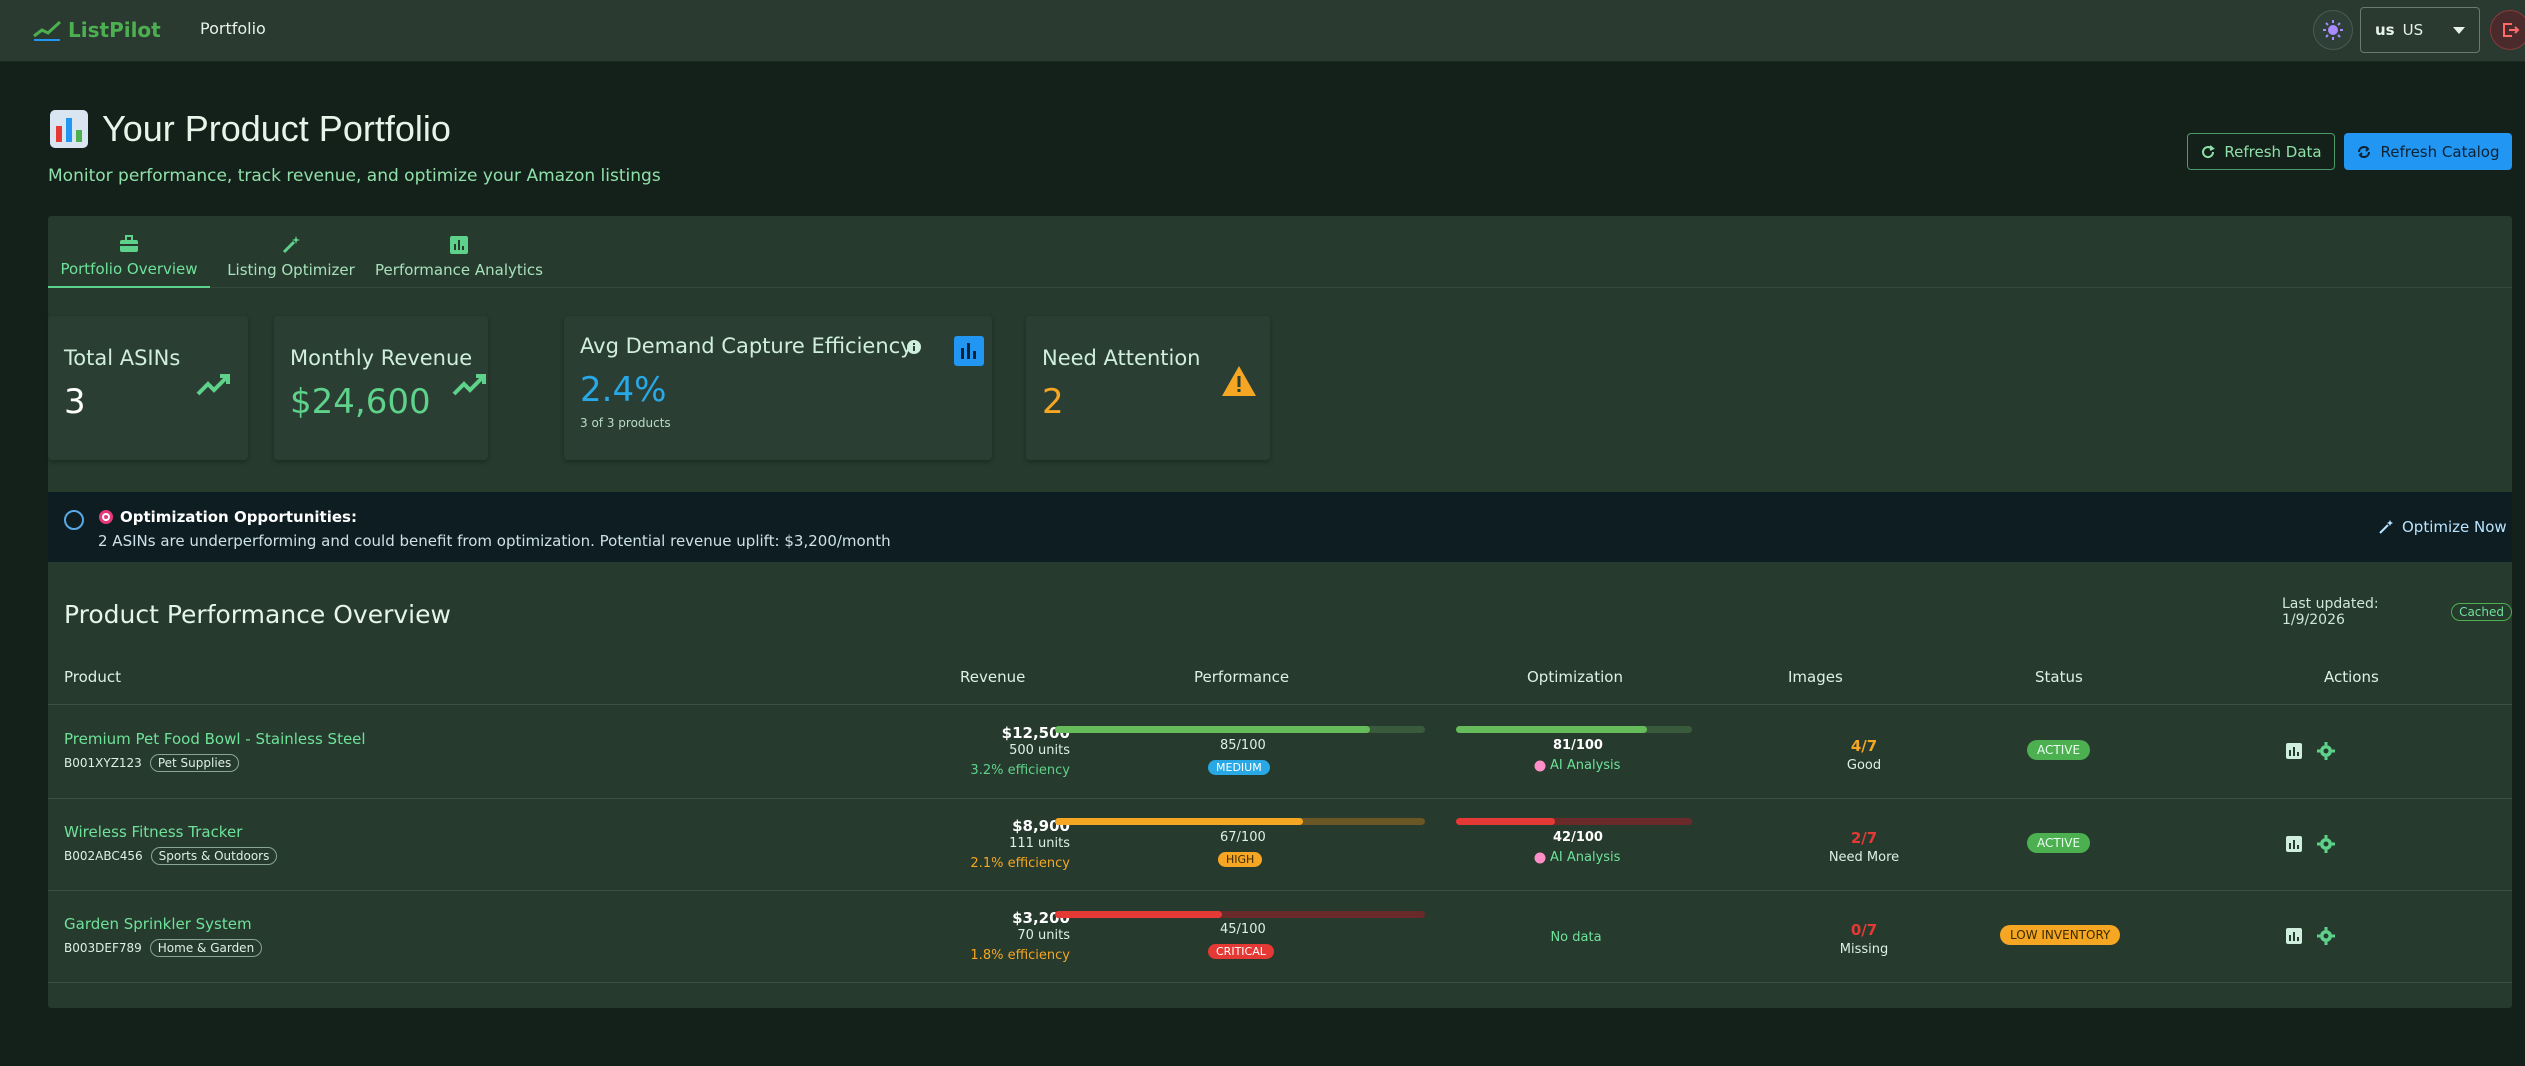  Describe the element at coordinates (1020, 863) in the screenshot. I see `revenue-efficiency: 2.1% efficiency` at that location.